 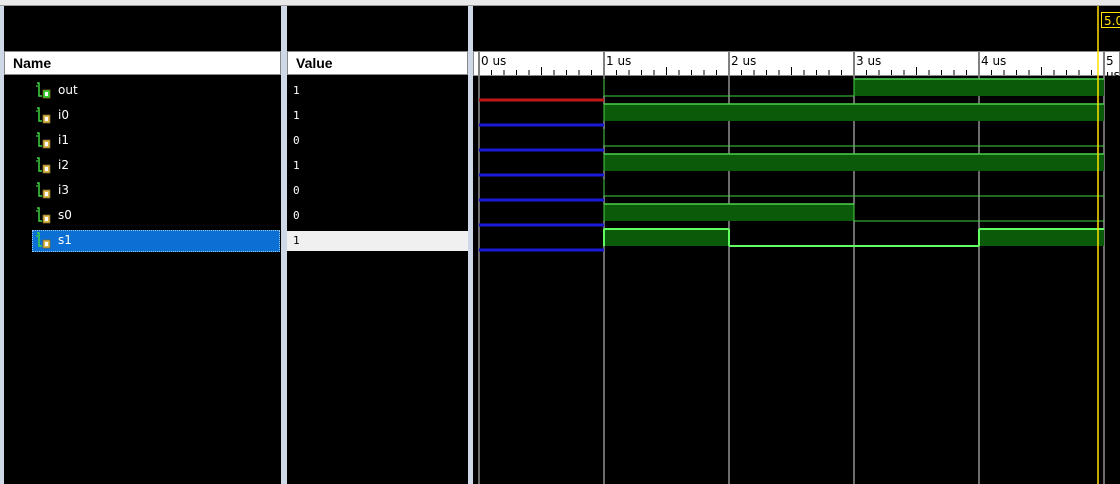 I want to click on signal-row-i1: i1, so click(x=142, y=140).